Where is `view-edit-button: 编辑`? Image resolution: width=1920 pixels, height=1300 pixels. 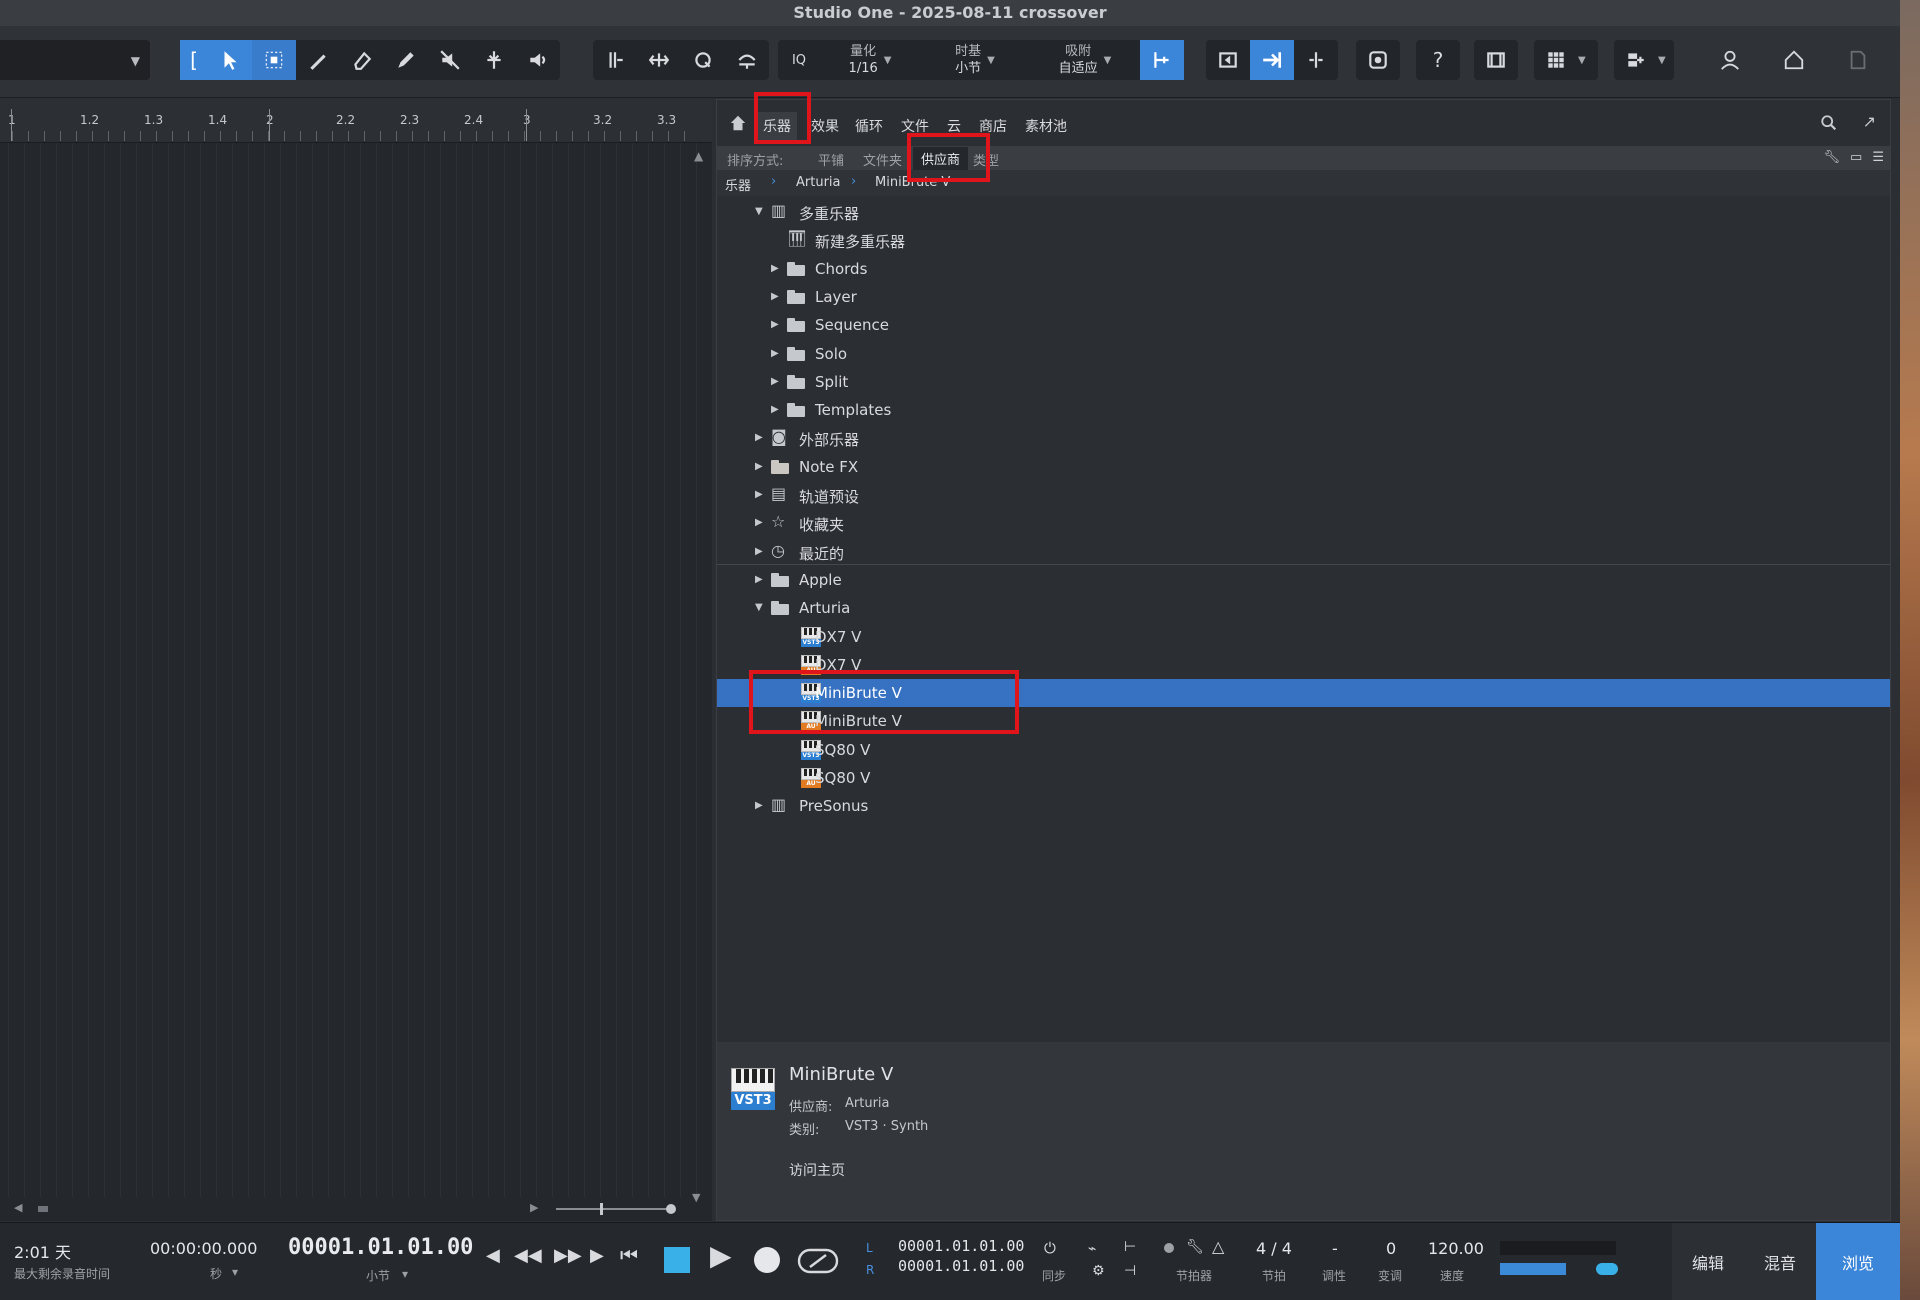
view-edit-button: 编辑 is located at coordinates (1708, 1261).